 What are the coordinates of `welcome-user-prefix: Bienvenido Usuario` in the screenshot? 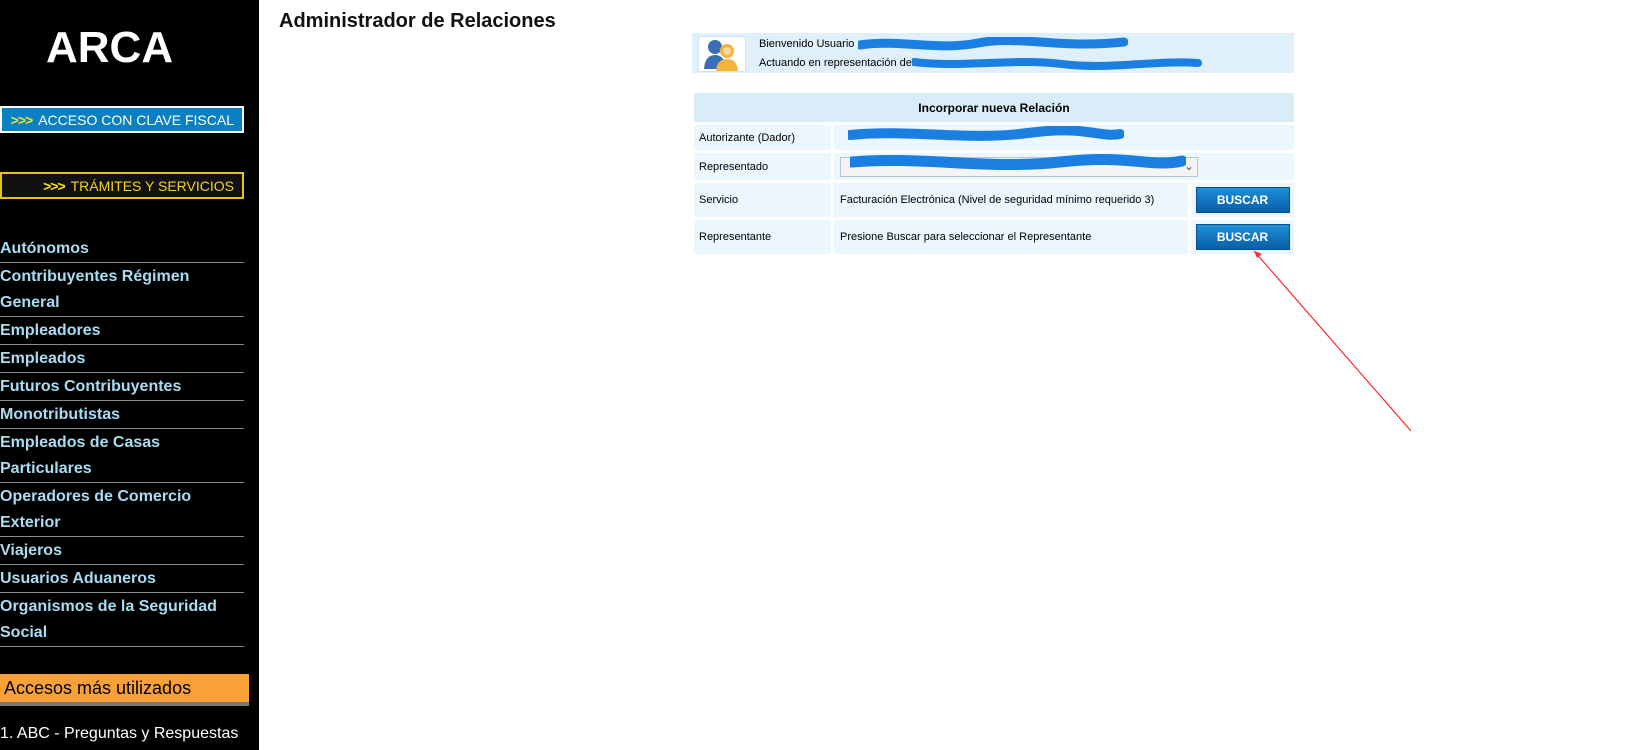 It's located at (807, 44).